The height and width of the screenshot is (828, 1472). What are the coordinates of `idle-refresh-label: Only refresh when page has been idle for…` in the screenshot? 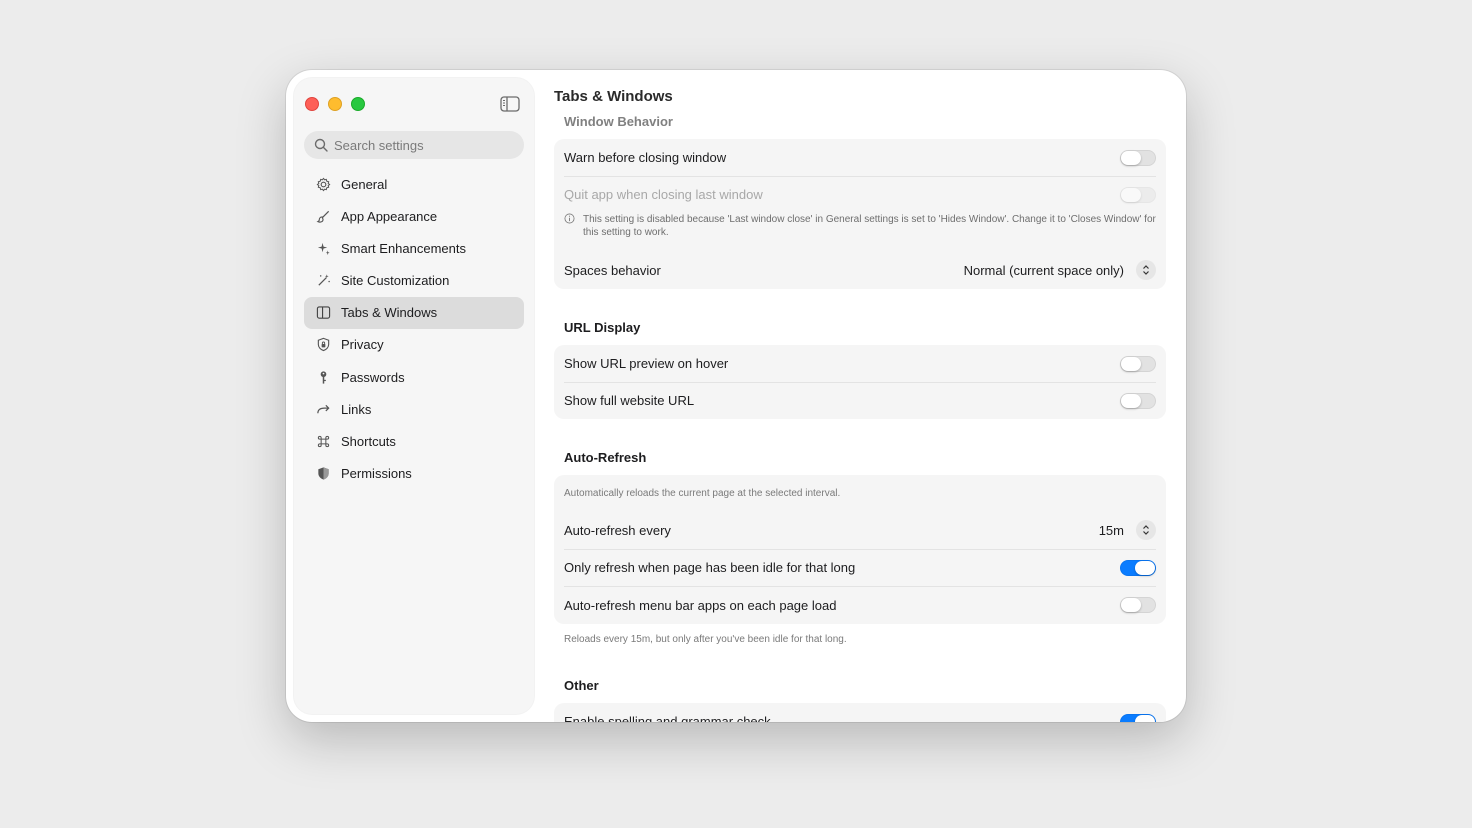 It's located at (710, 567).